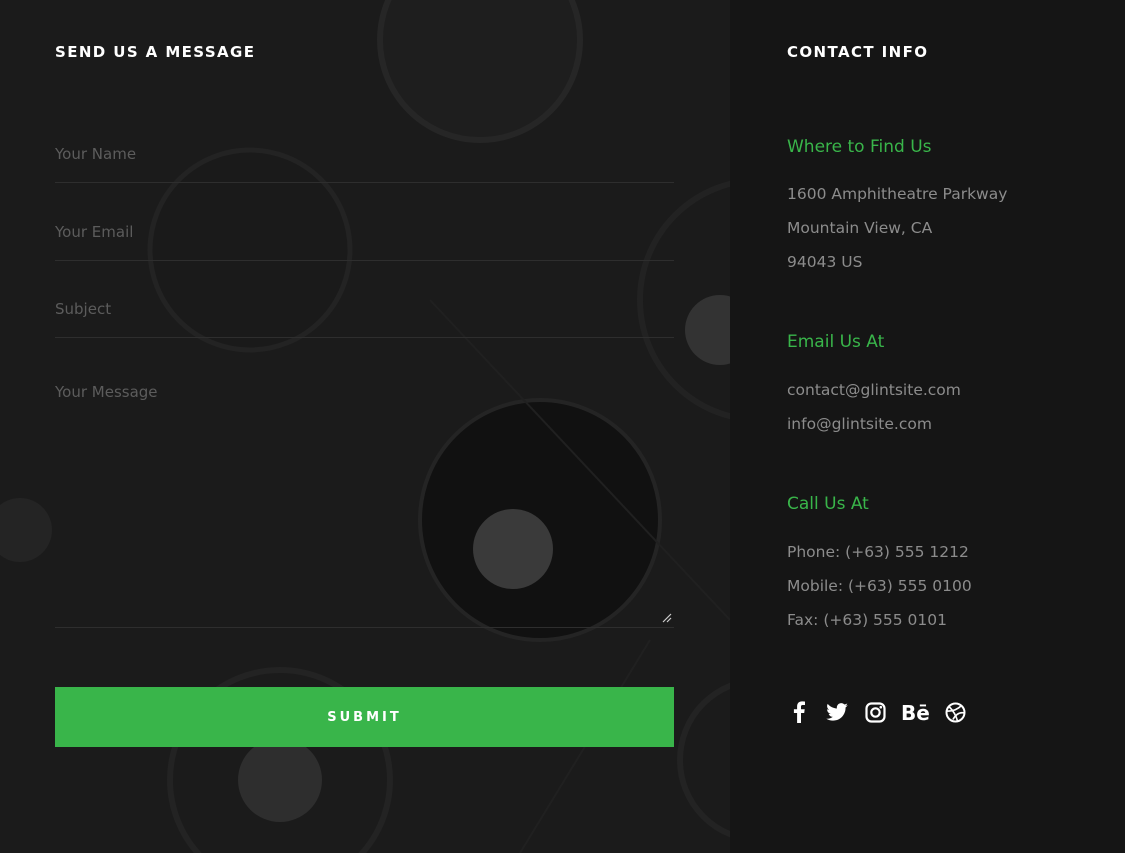 This screenshot has height=853, width=1125. I want to click on twitter-icon, so click(837, 712).